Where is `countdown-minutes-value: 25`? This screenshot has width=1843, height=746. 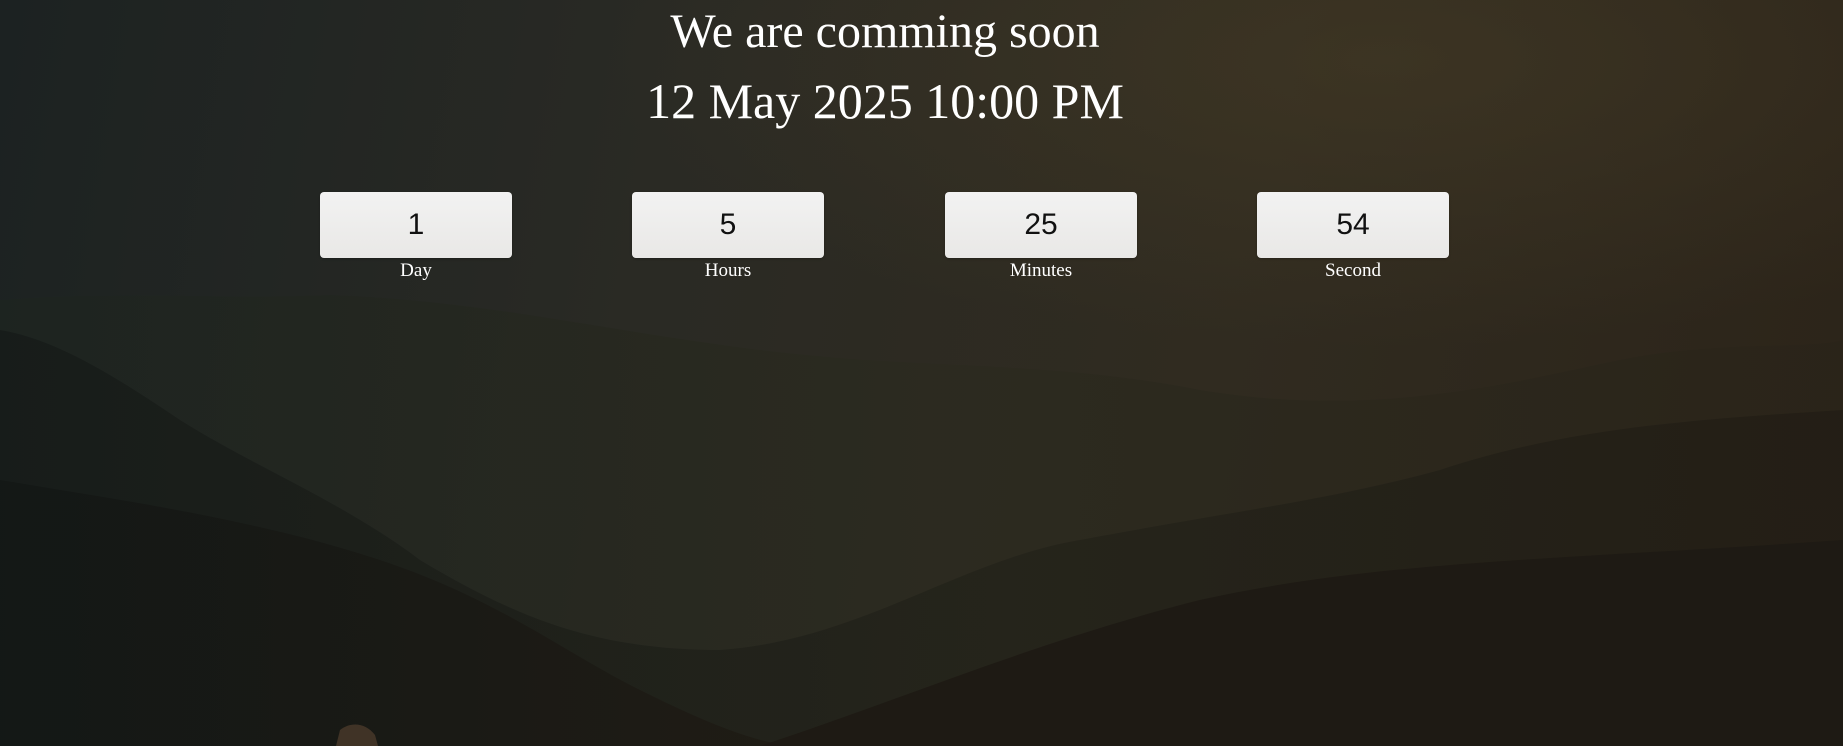
countdown-minutes-value: 25 is located at coordinates (1041, 225).